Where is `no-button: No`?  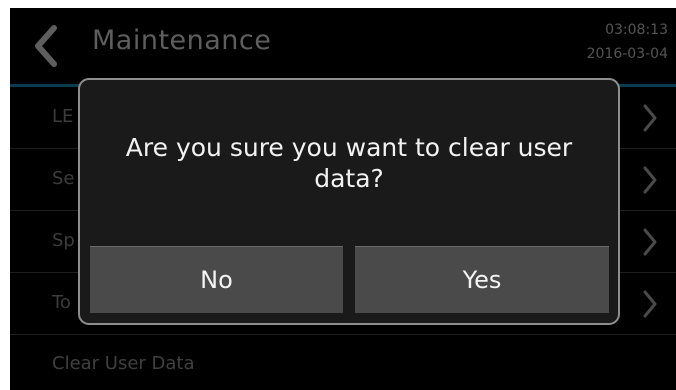 no-button: No is located at coordinates (216, 279).